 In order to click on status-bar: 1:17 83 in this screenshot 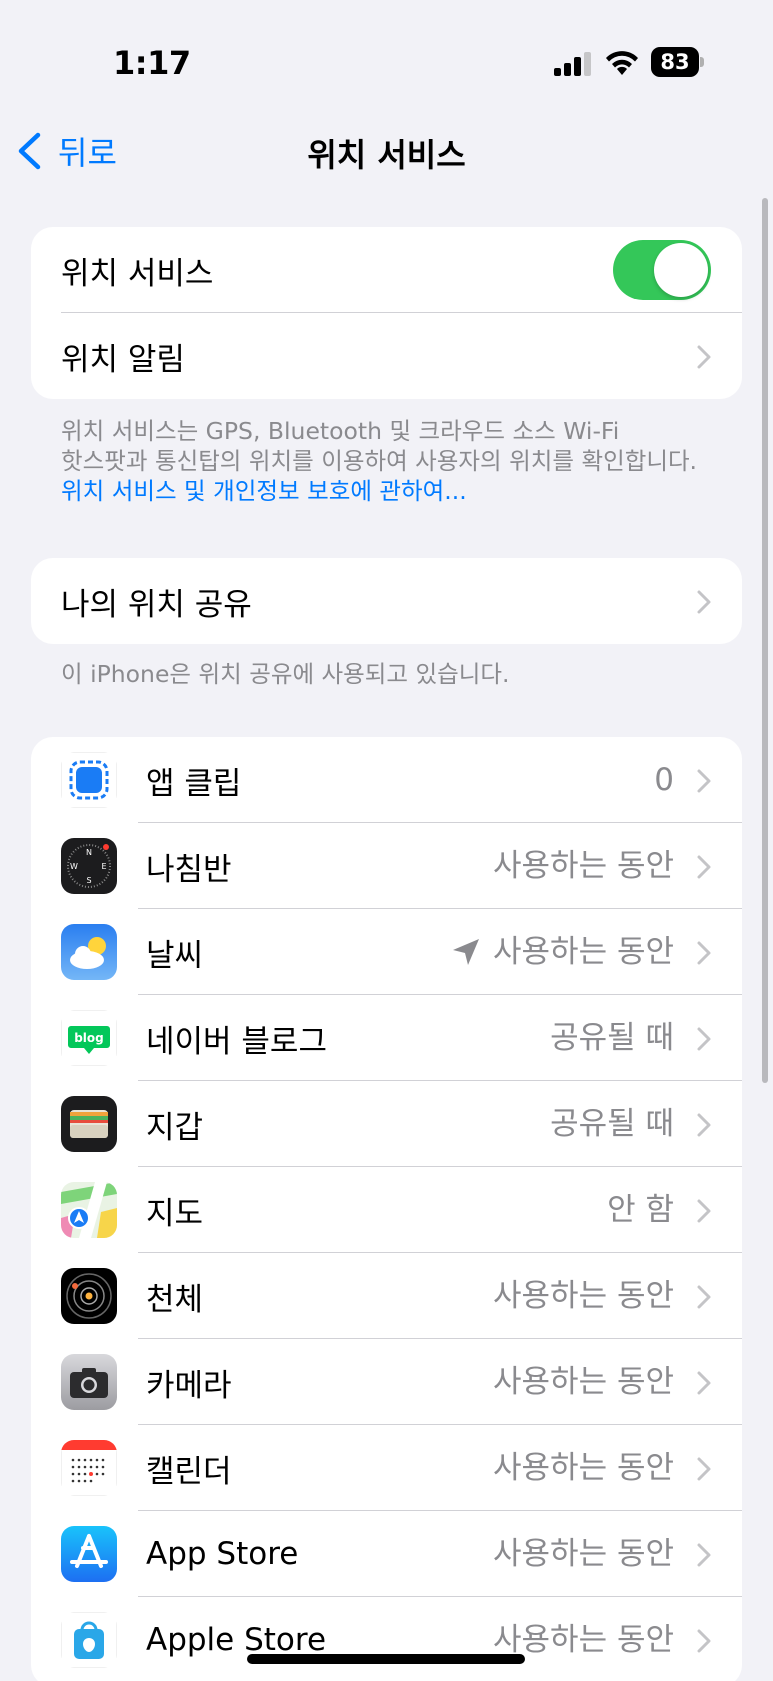, I will do `click(386, 60)`.